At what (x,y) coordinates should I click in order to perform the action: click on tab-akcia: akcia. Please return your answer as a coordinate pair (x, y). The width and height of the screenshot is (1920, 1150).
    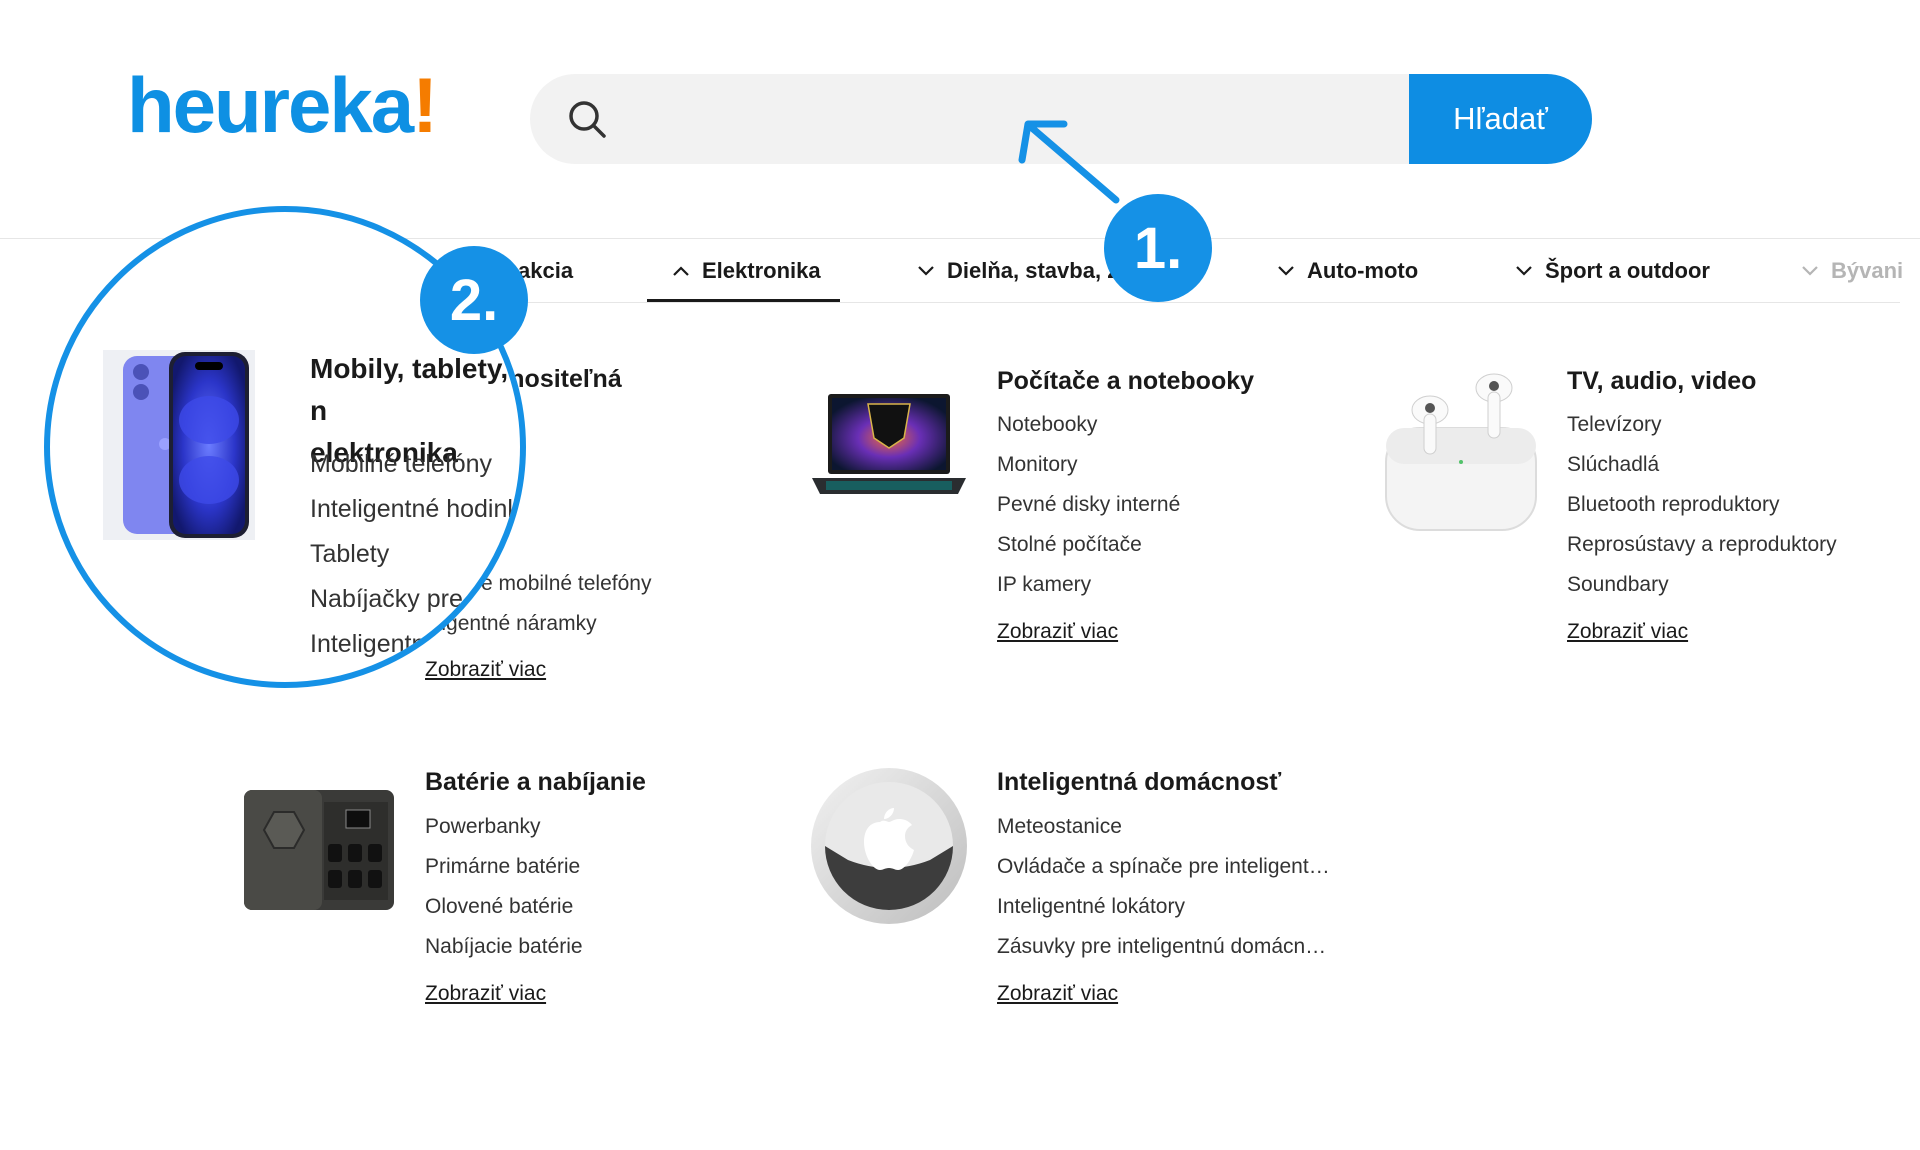
    Looking at the image, I should click on (545, 271).